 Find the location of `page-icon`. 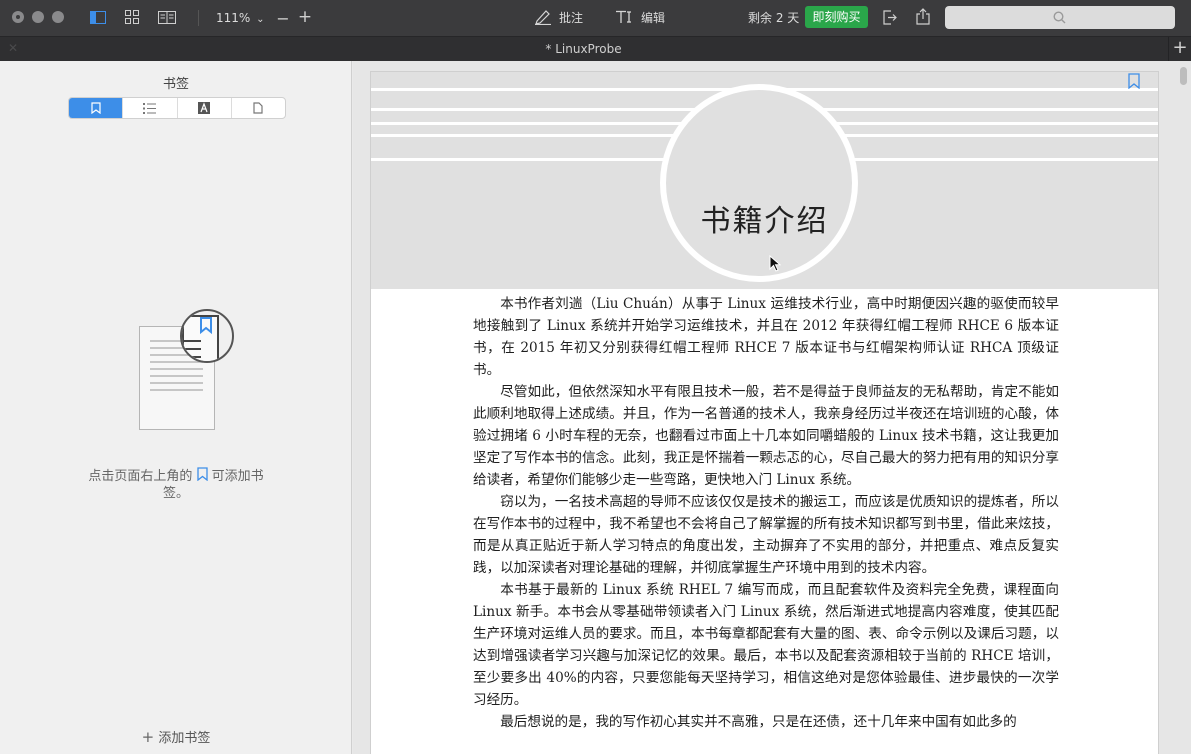

page-icon is located at coordinates (258, 108).